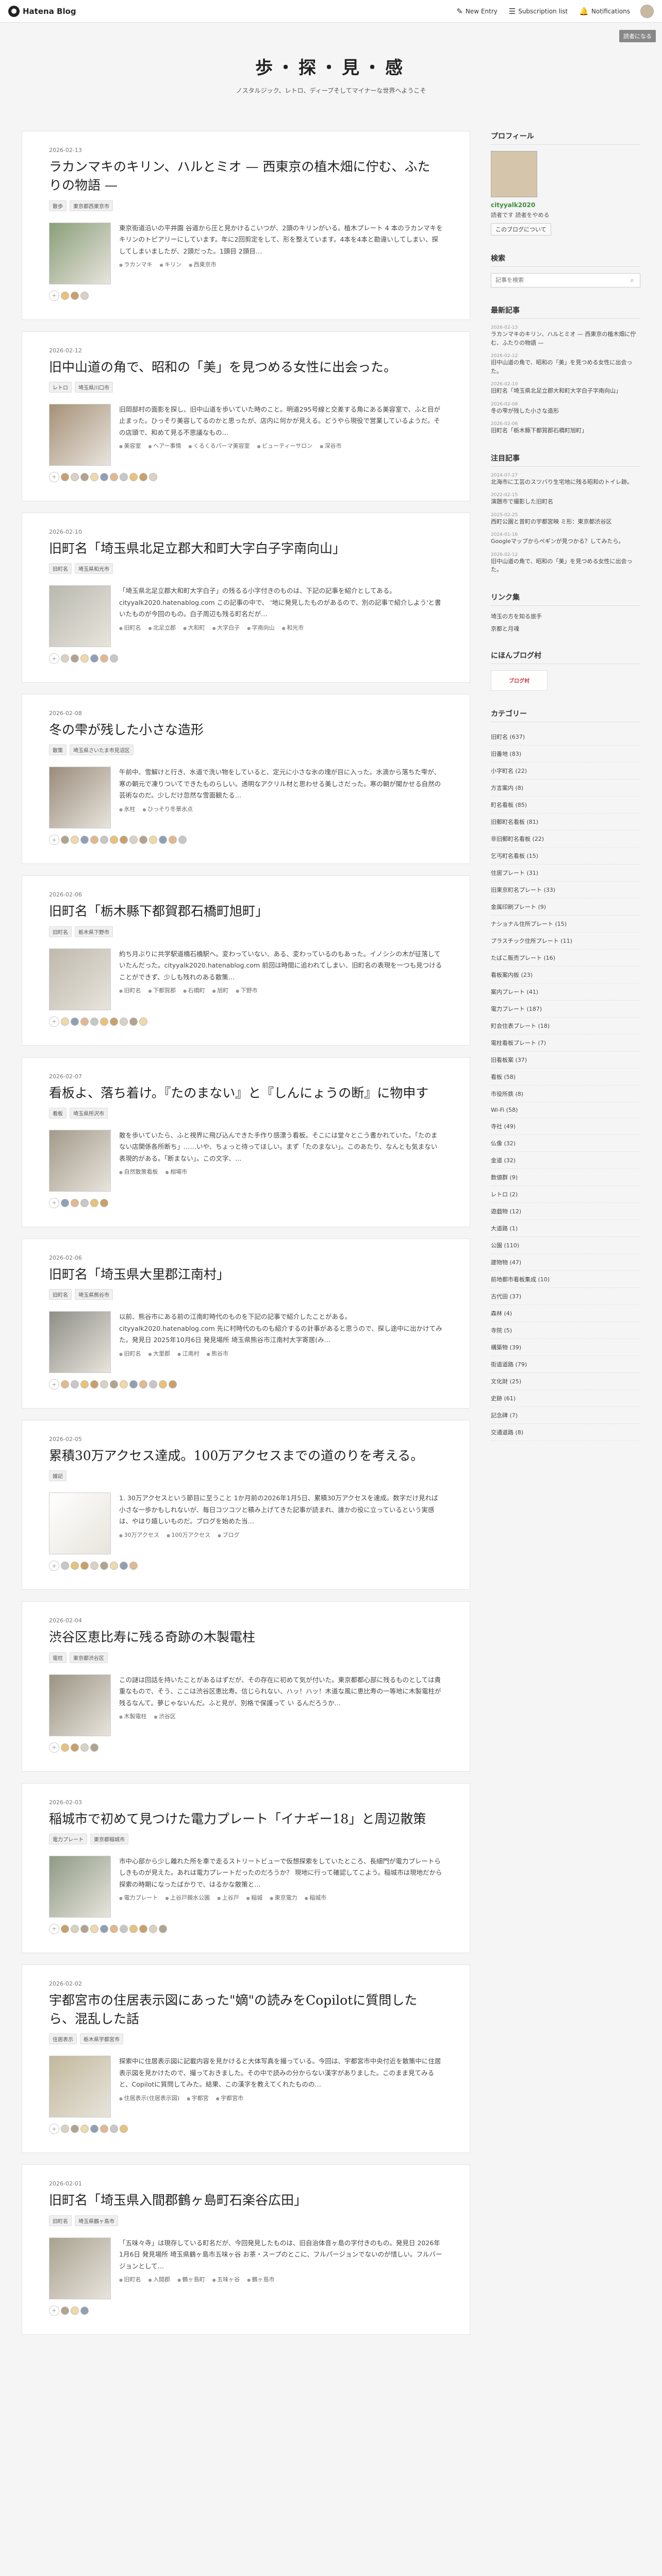 The image size is (662, 2576). Describe the element at coordinates (637, 36) in the screenshot. I see `readers-button: 読者になる` at that location.